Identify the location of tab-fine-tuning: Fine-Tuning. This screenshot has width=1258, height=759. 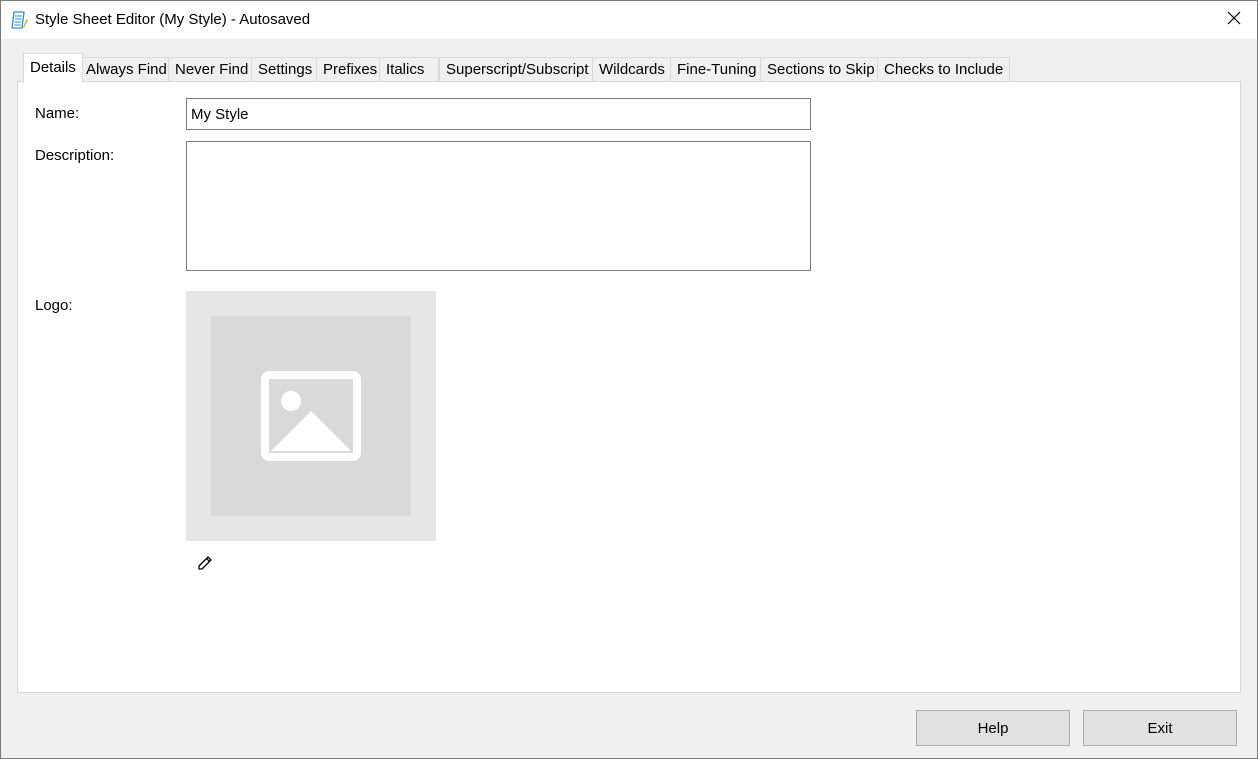
(717, 69).